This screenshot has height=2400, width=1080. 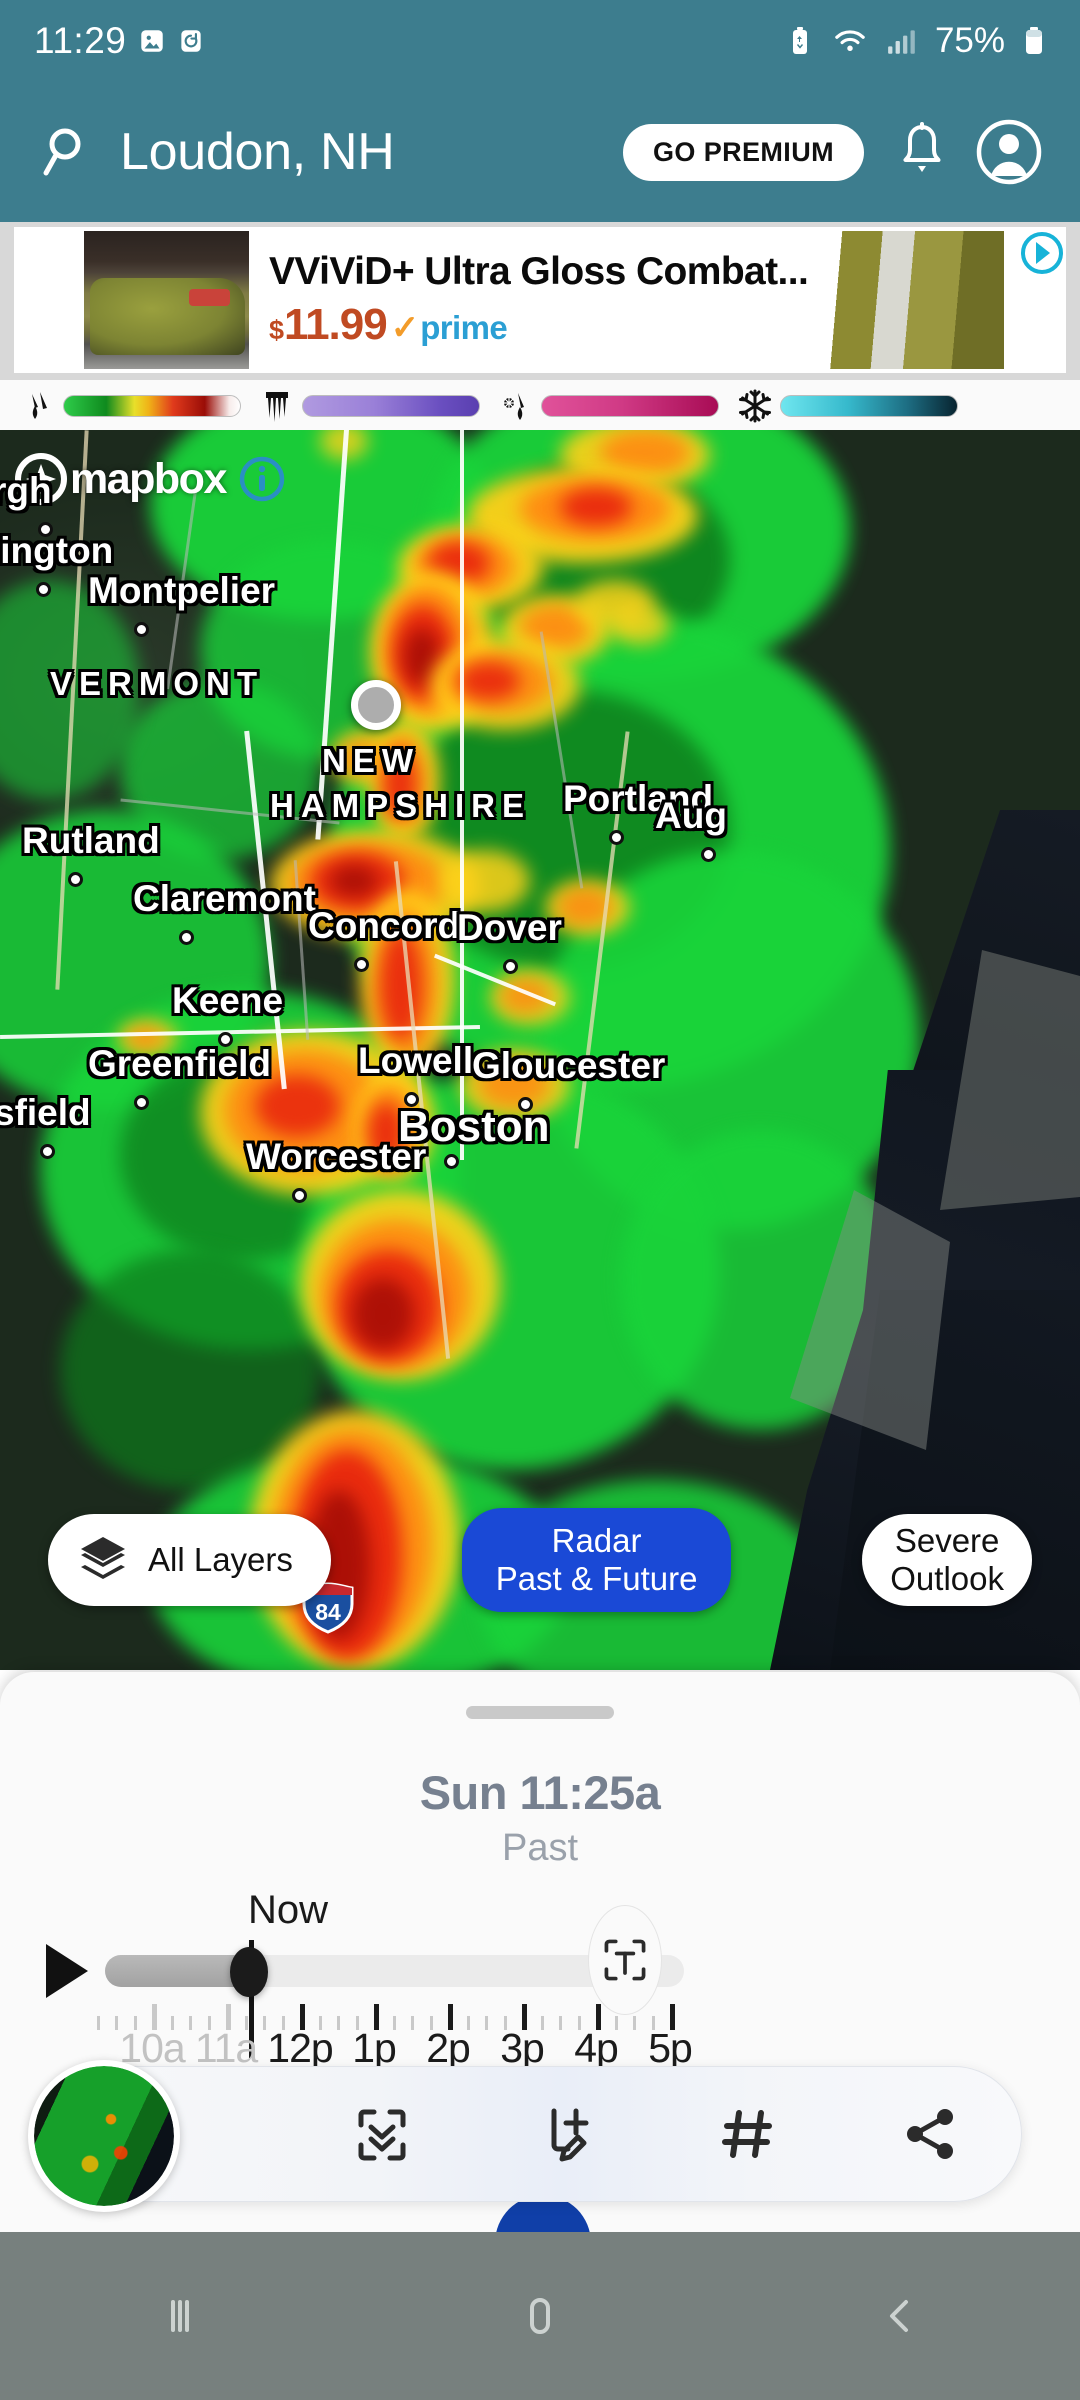 I want to click on status-bar: 11:29 75%, so click(x=540, y=41).